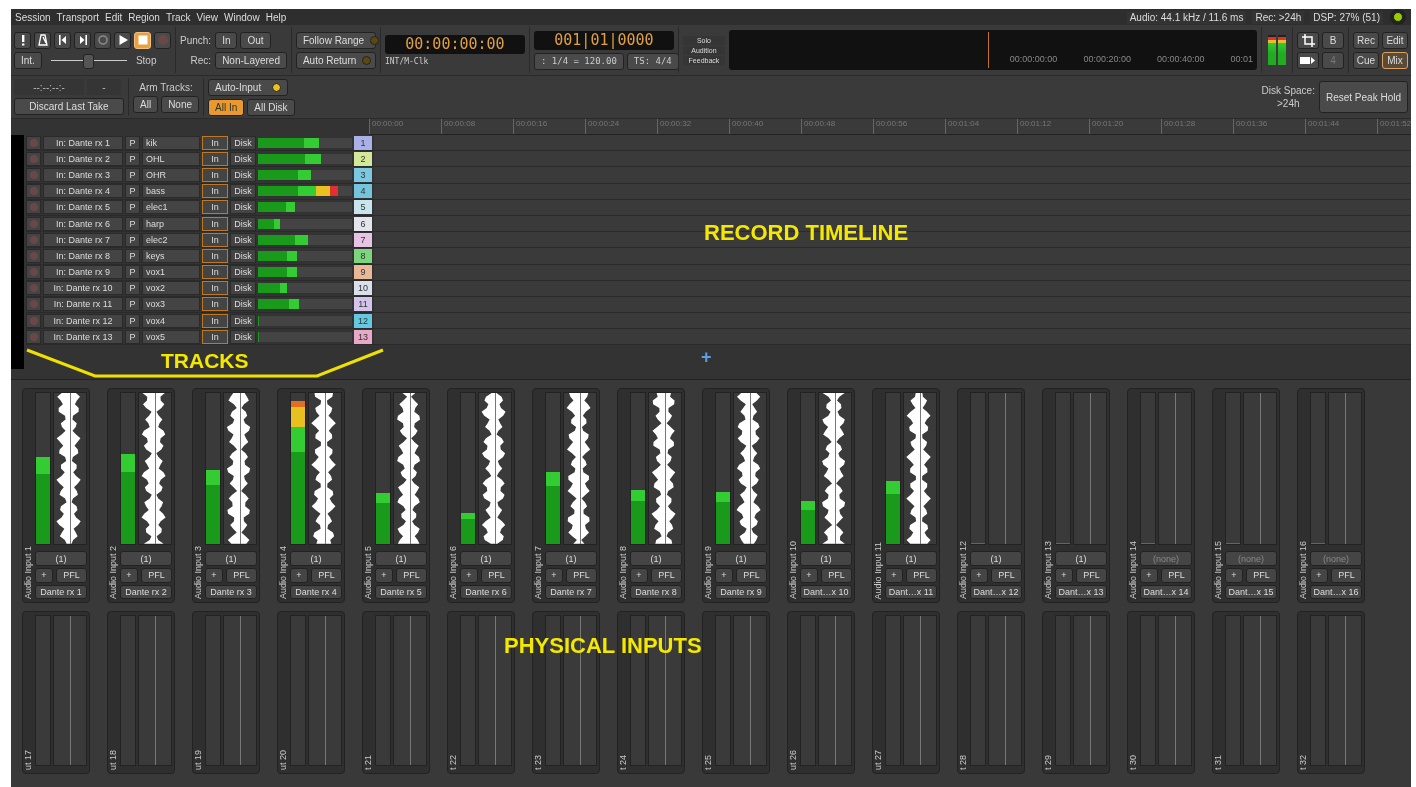 This screenshot has width=1416, height=787. I want to click on menu-item: Help, so click(276, 17).